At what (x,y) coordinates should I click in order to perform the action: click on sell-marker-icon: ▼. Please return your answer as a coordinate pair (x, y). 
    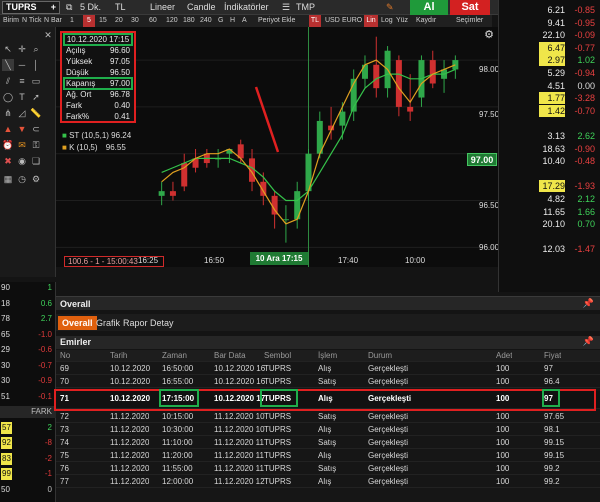
    Looking at the image, I should click on (22, 129).